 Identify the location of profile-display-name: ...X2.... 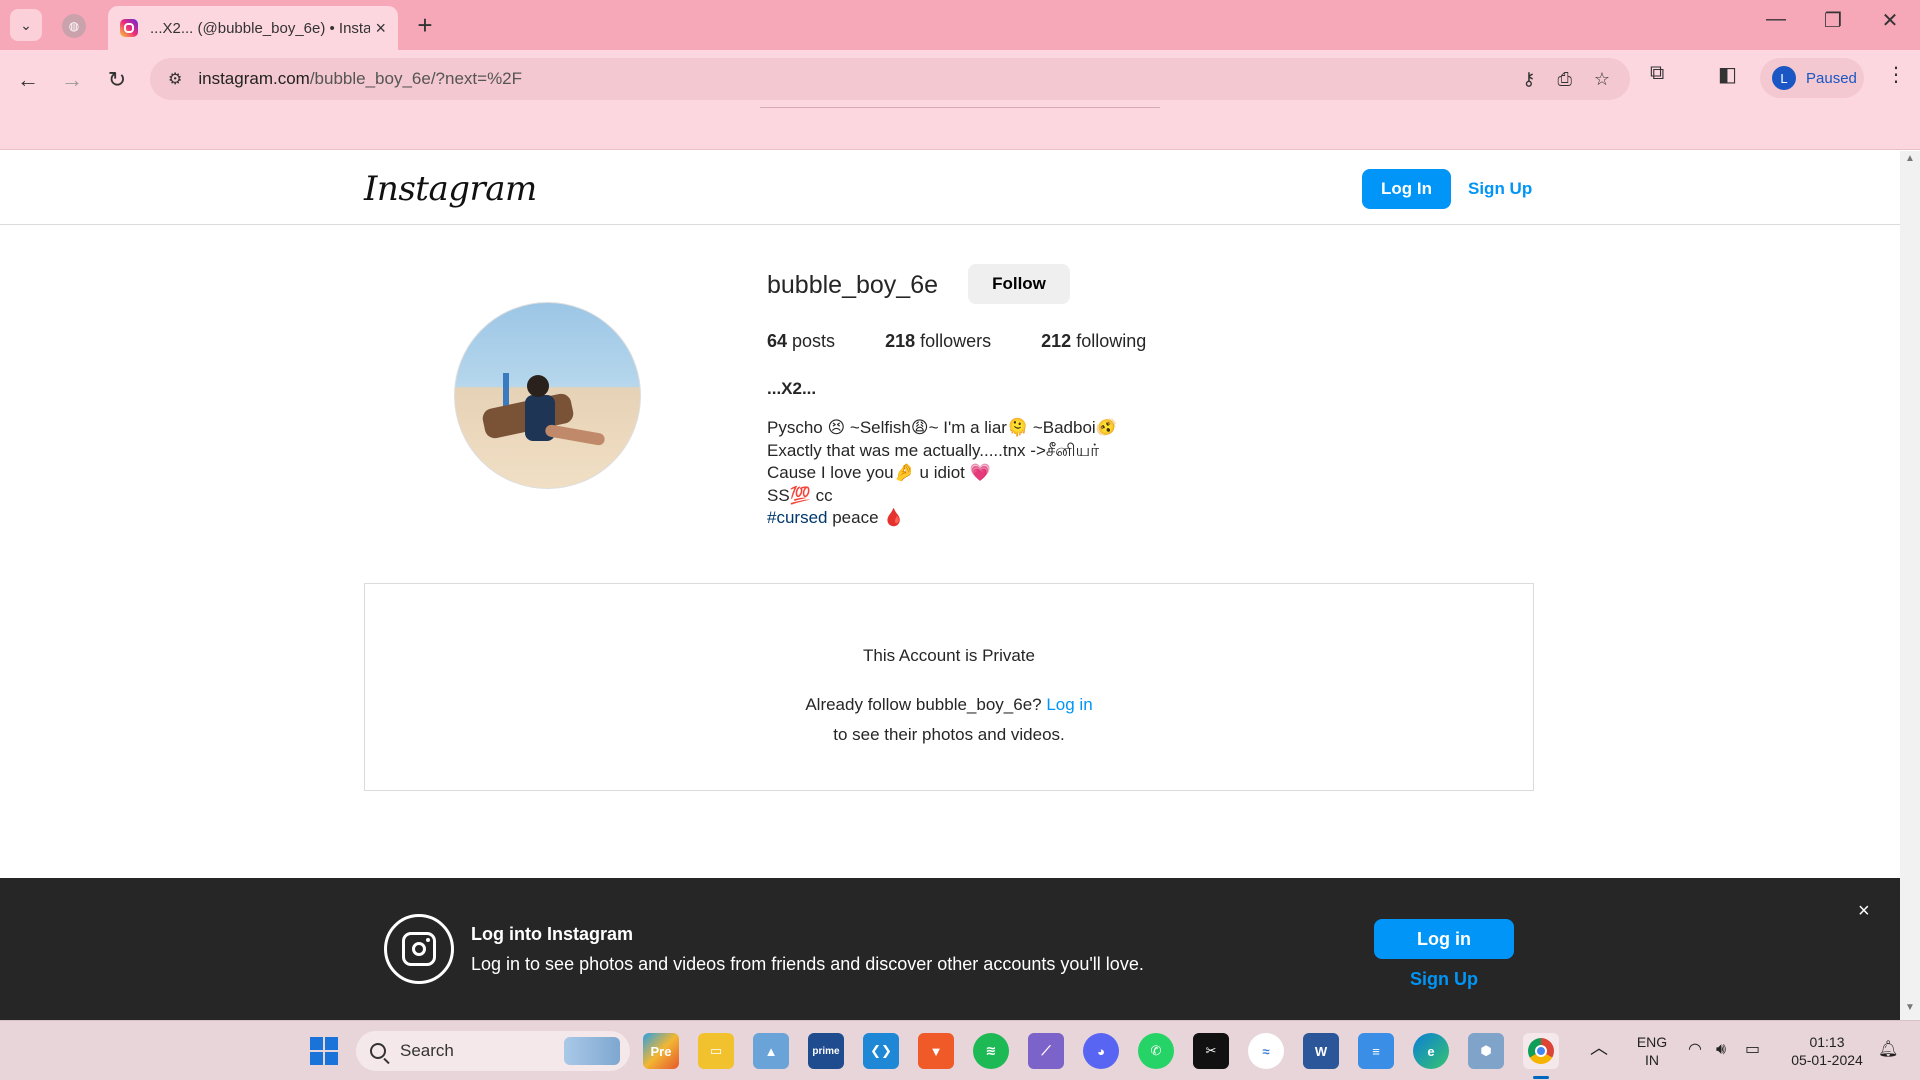
(792, 388).